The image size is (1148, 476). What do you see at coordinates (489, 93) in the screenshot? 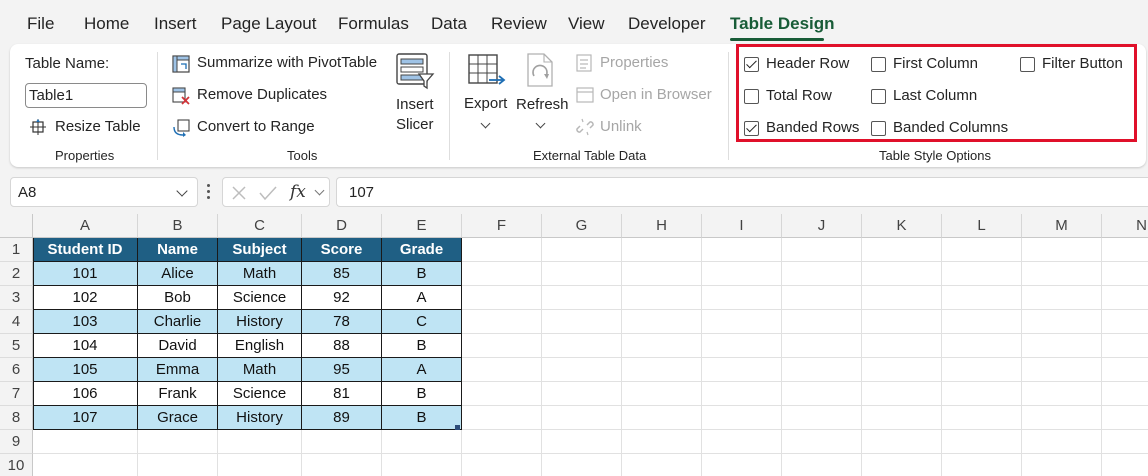
I see `export-button: Export` at bounding box center [489, 93].